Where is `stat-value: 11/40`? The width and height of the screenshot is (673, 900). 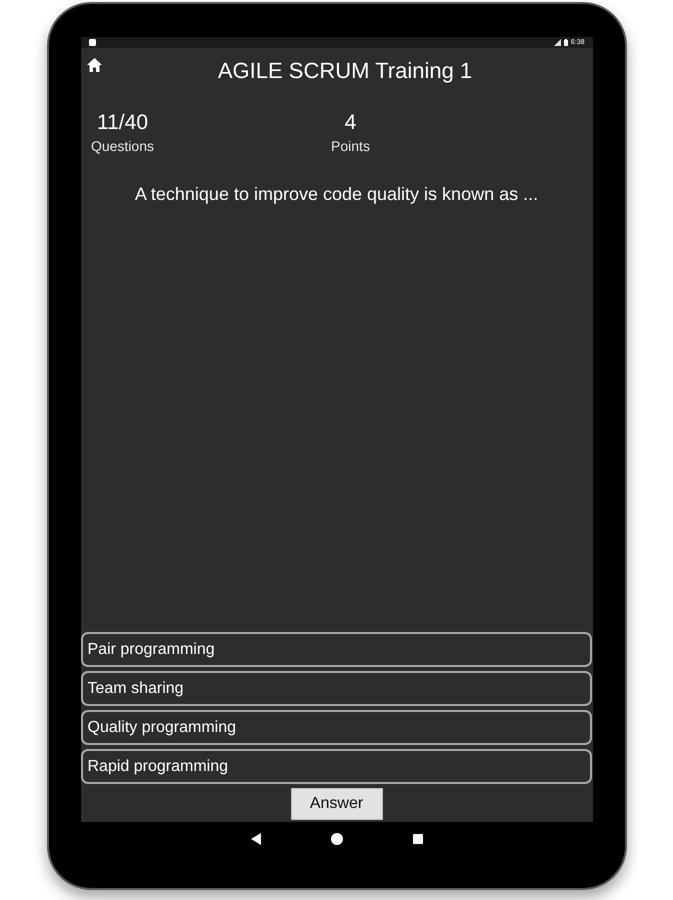 stat-value: 11/40 is located at coordinates (122, 123).